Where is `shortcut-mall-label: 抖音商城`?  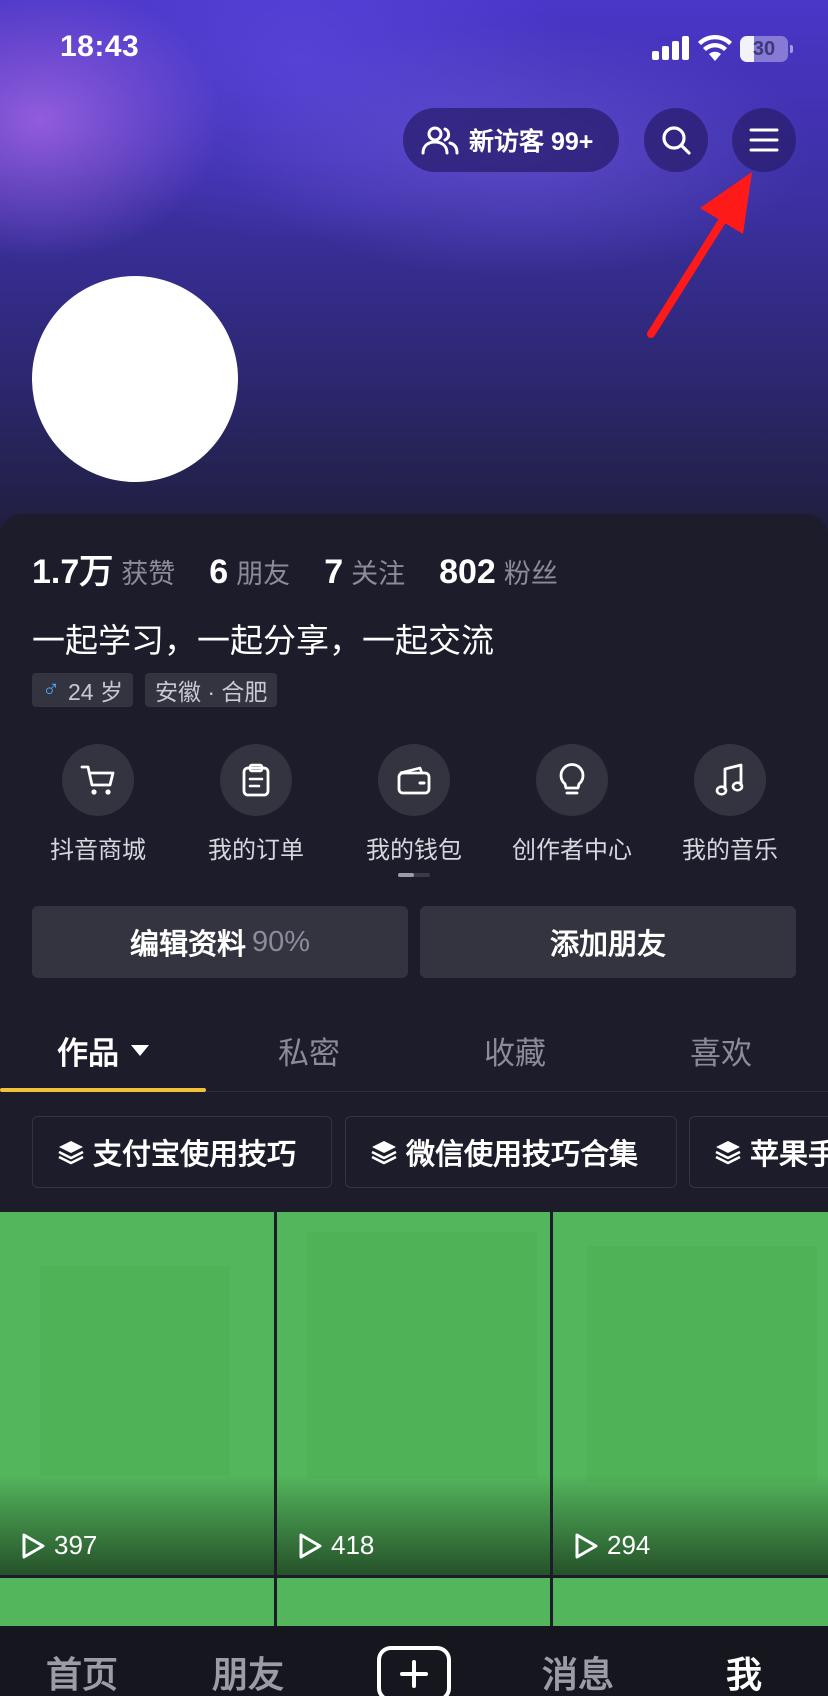
shortcut-mall-label: 抖音商城 is located at coordinates (98, 850).